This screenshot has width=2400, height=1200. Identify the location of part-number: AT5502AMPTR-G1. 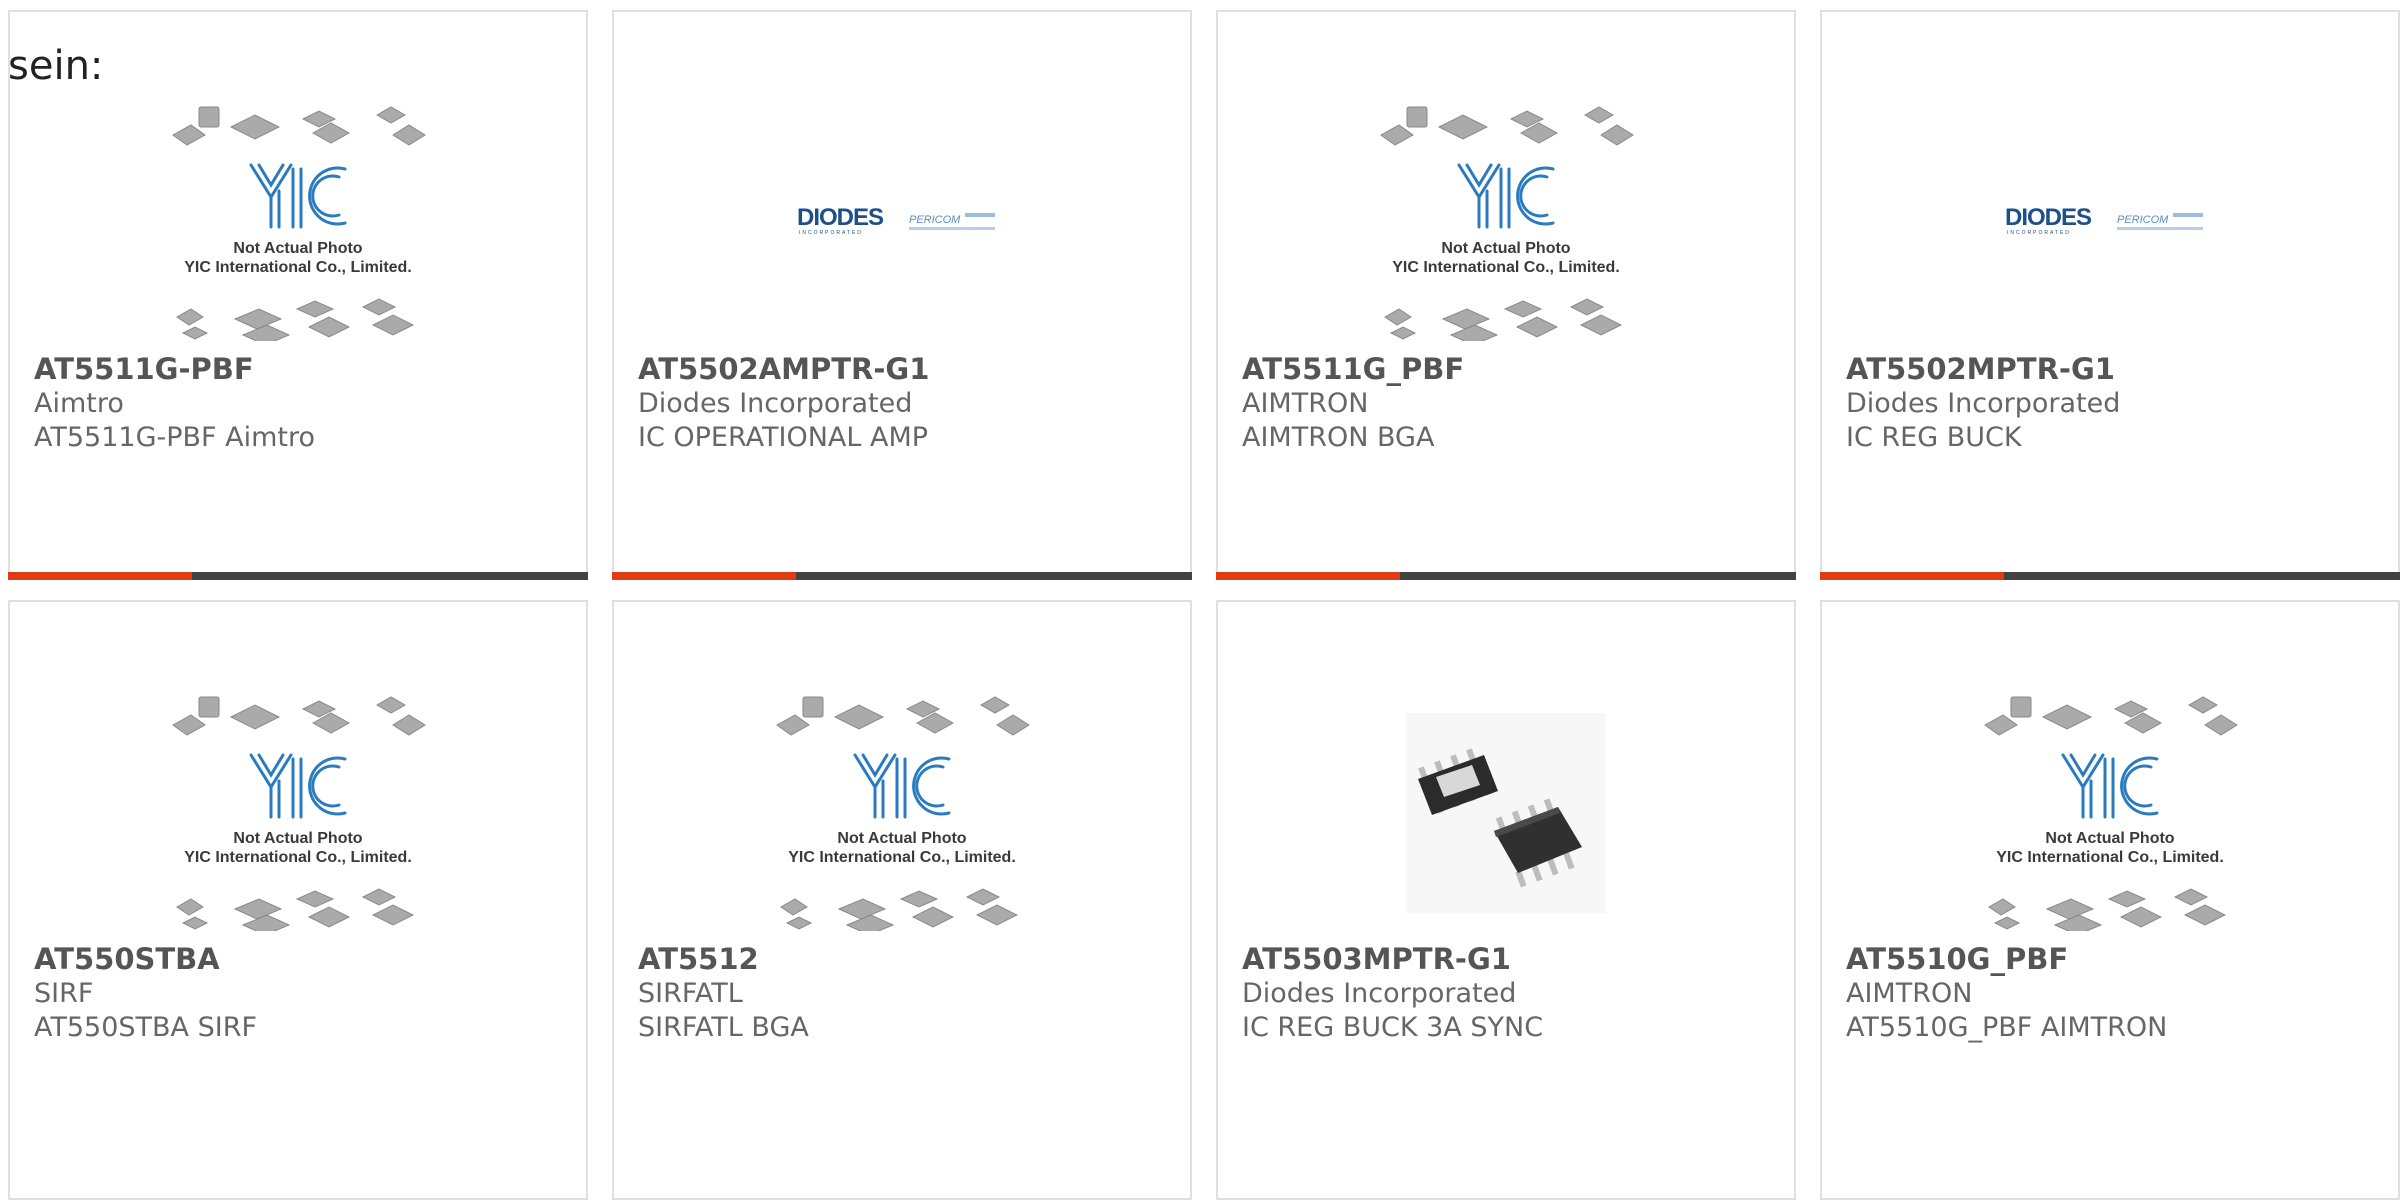
(904, 369).